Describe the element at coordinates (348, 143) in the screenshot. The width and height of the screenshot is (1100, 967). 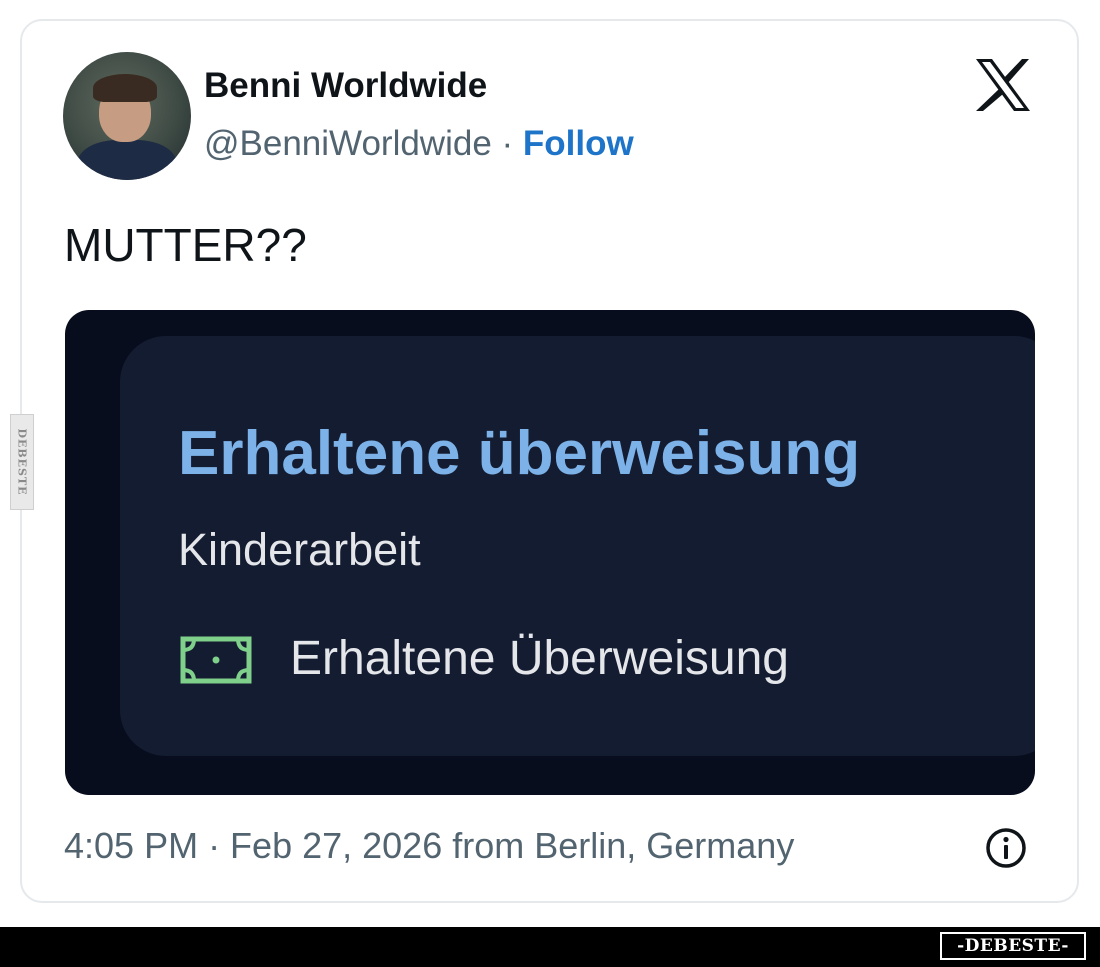
I see `user-handle: @BenniWorldwide` at that location.